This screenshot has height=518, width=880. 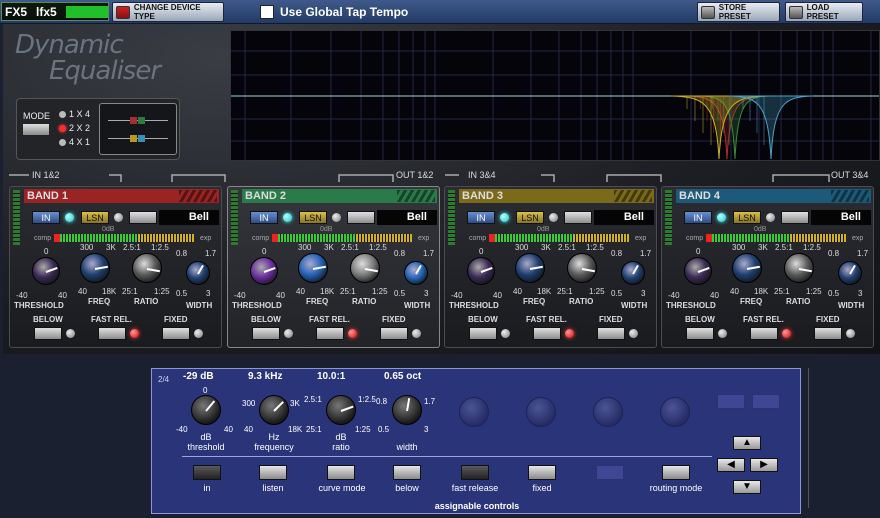 I want to click on frequency-tick-min: 40, so click(x=248, y=429).